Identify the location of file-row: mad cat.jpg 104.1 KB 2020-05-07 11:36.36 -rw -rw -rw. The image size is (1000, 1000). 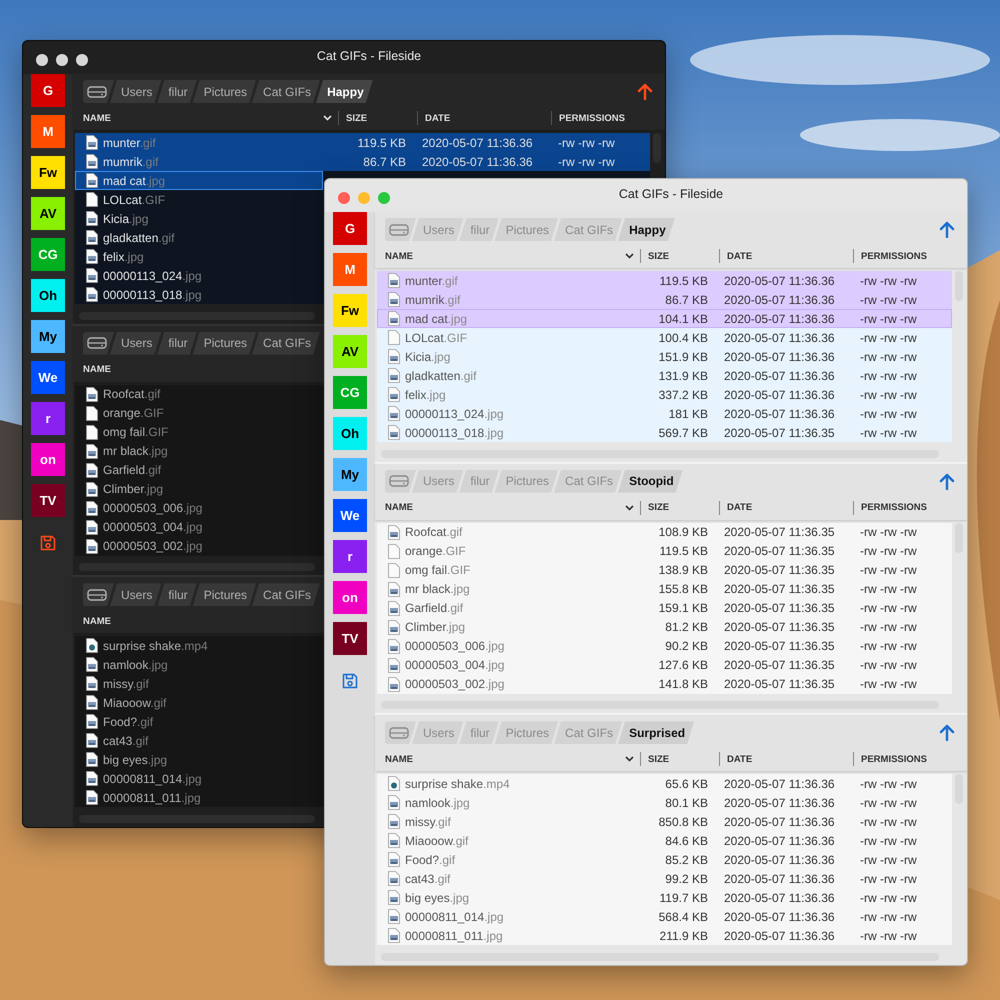
(664, 318).